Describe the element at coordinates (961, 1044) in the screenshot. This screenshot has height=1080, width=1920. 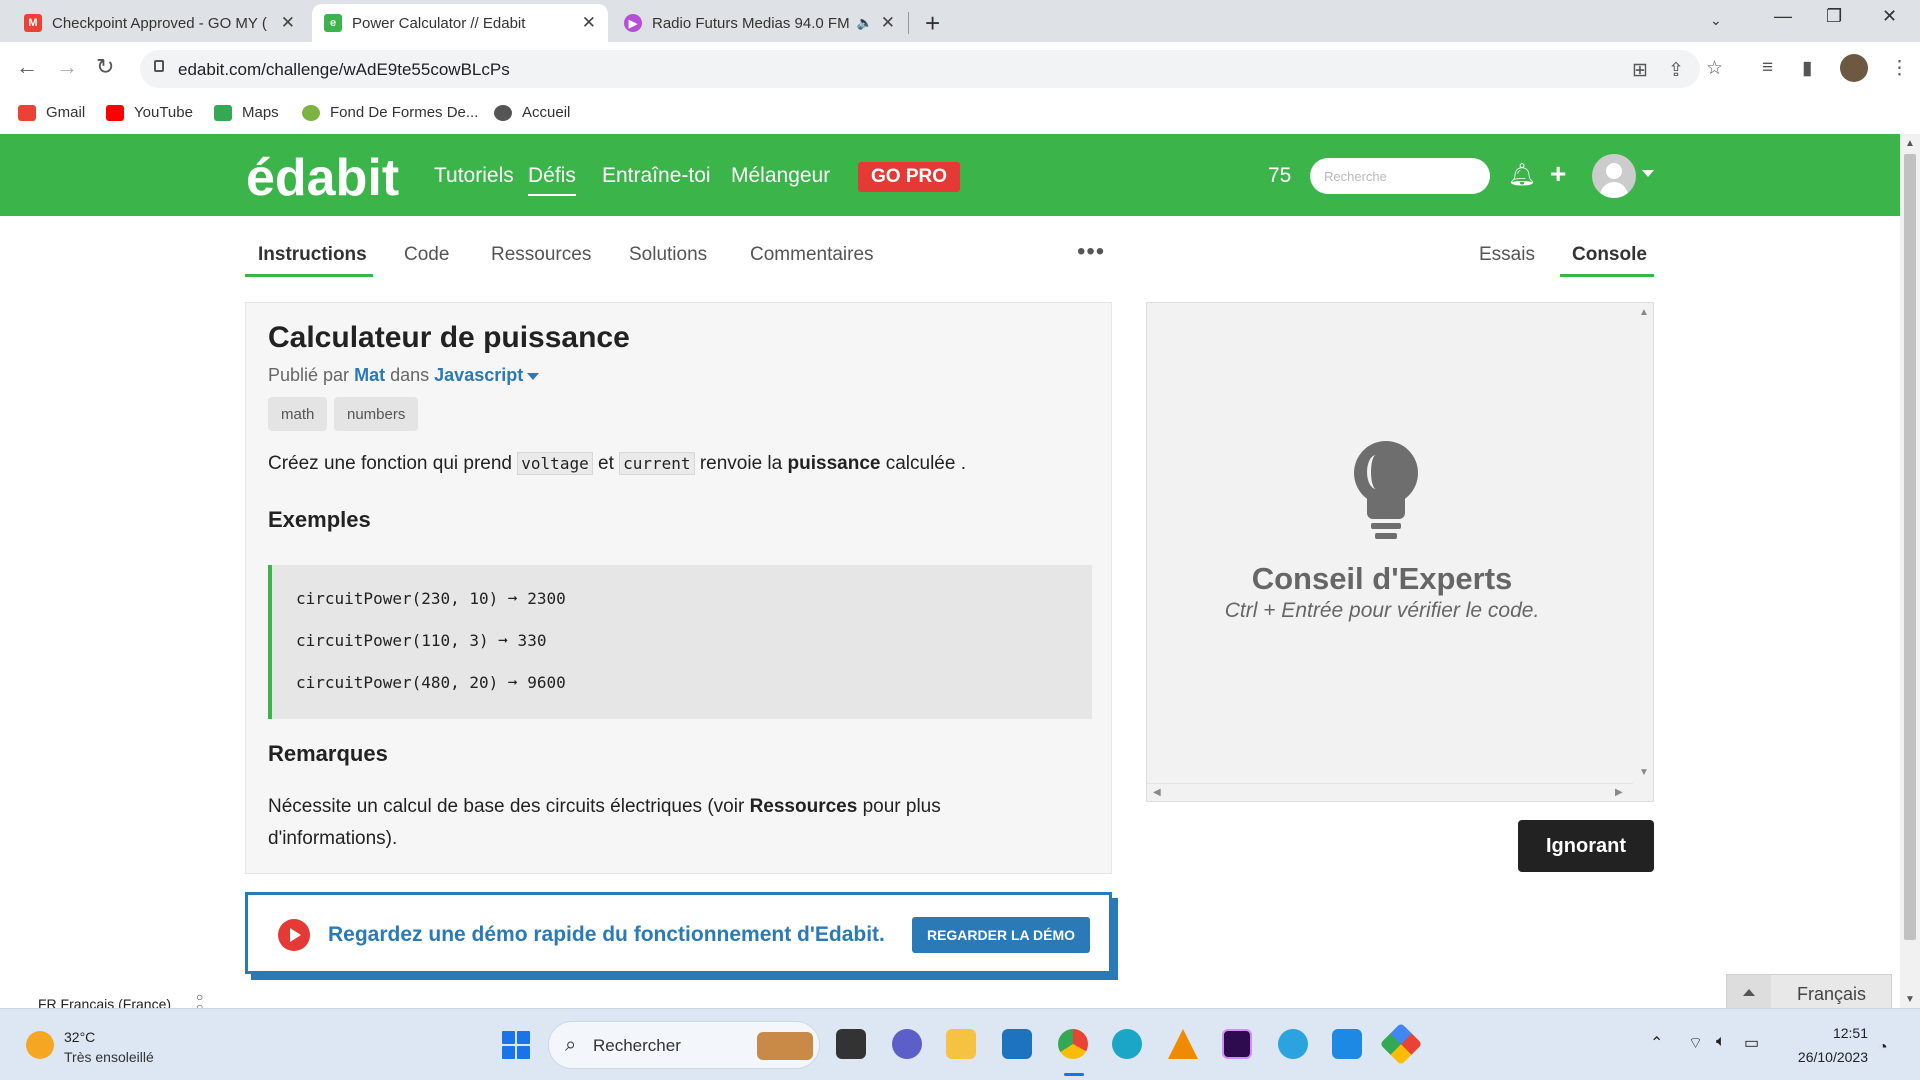
I see `file-explorer-icon` at that location.